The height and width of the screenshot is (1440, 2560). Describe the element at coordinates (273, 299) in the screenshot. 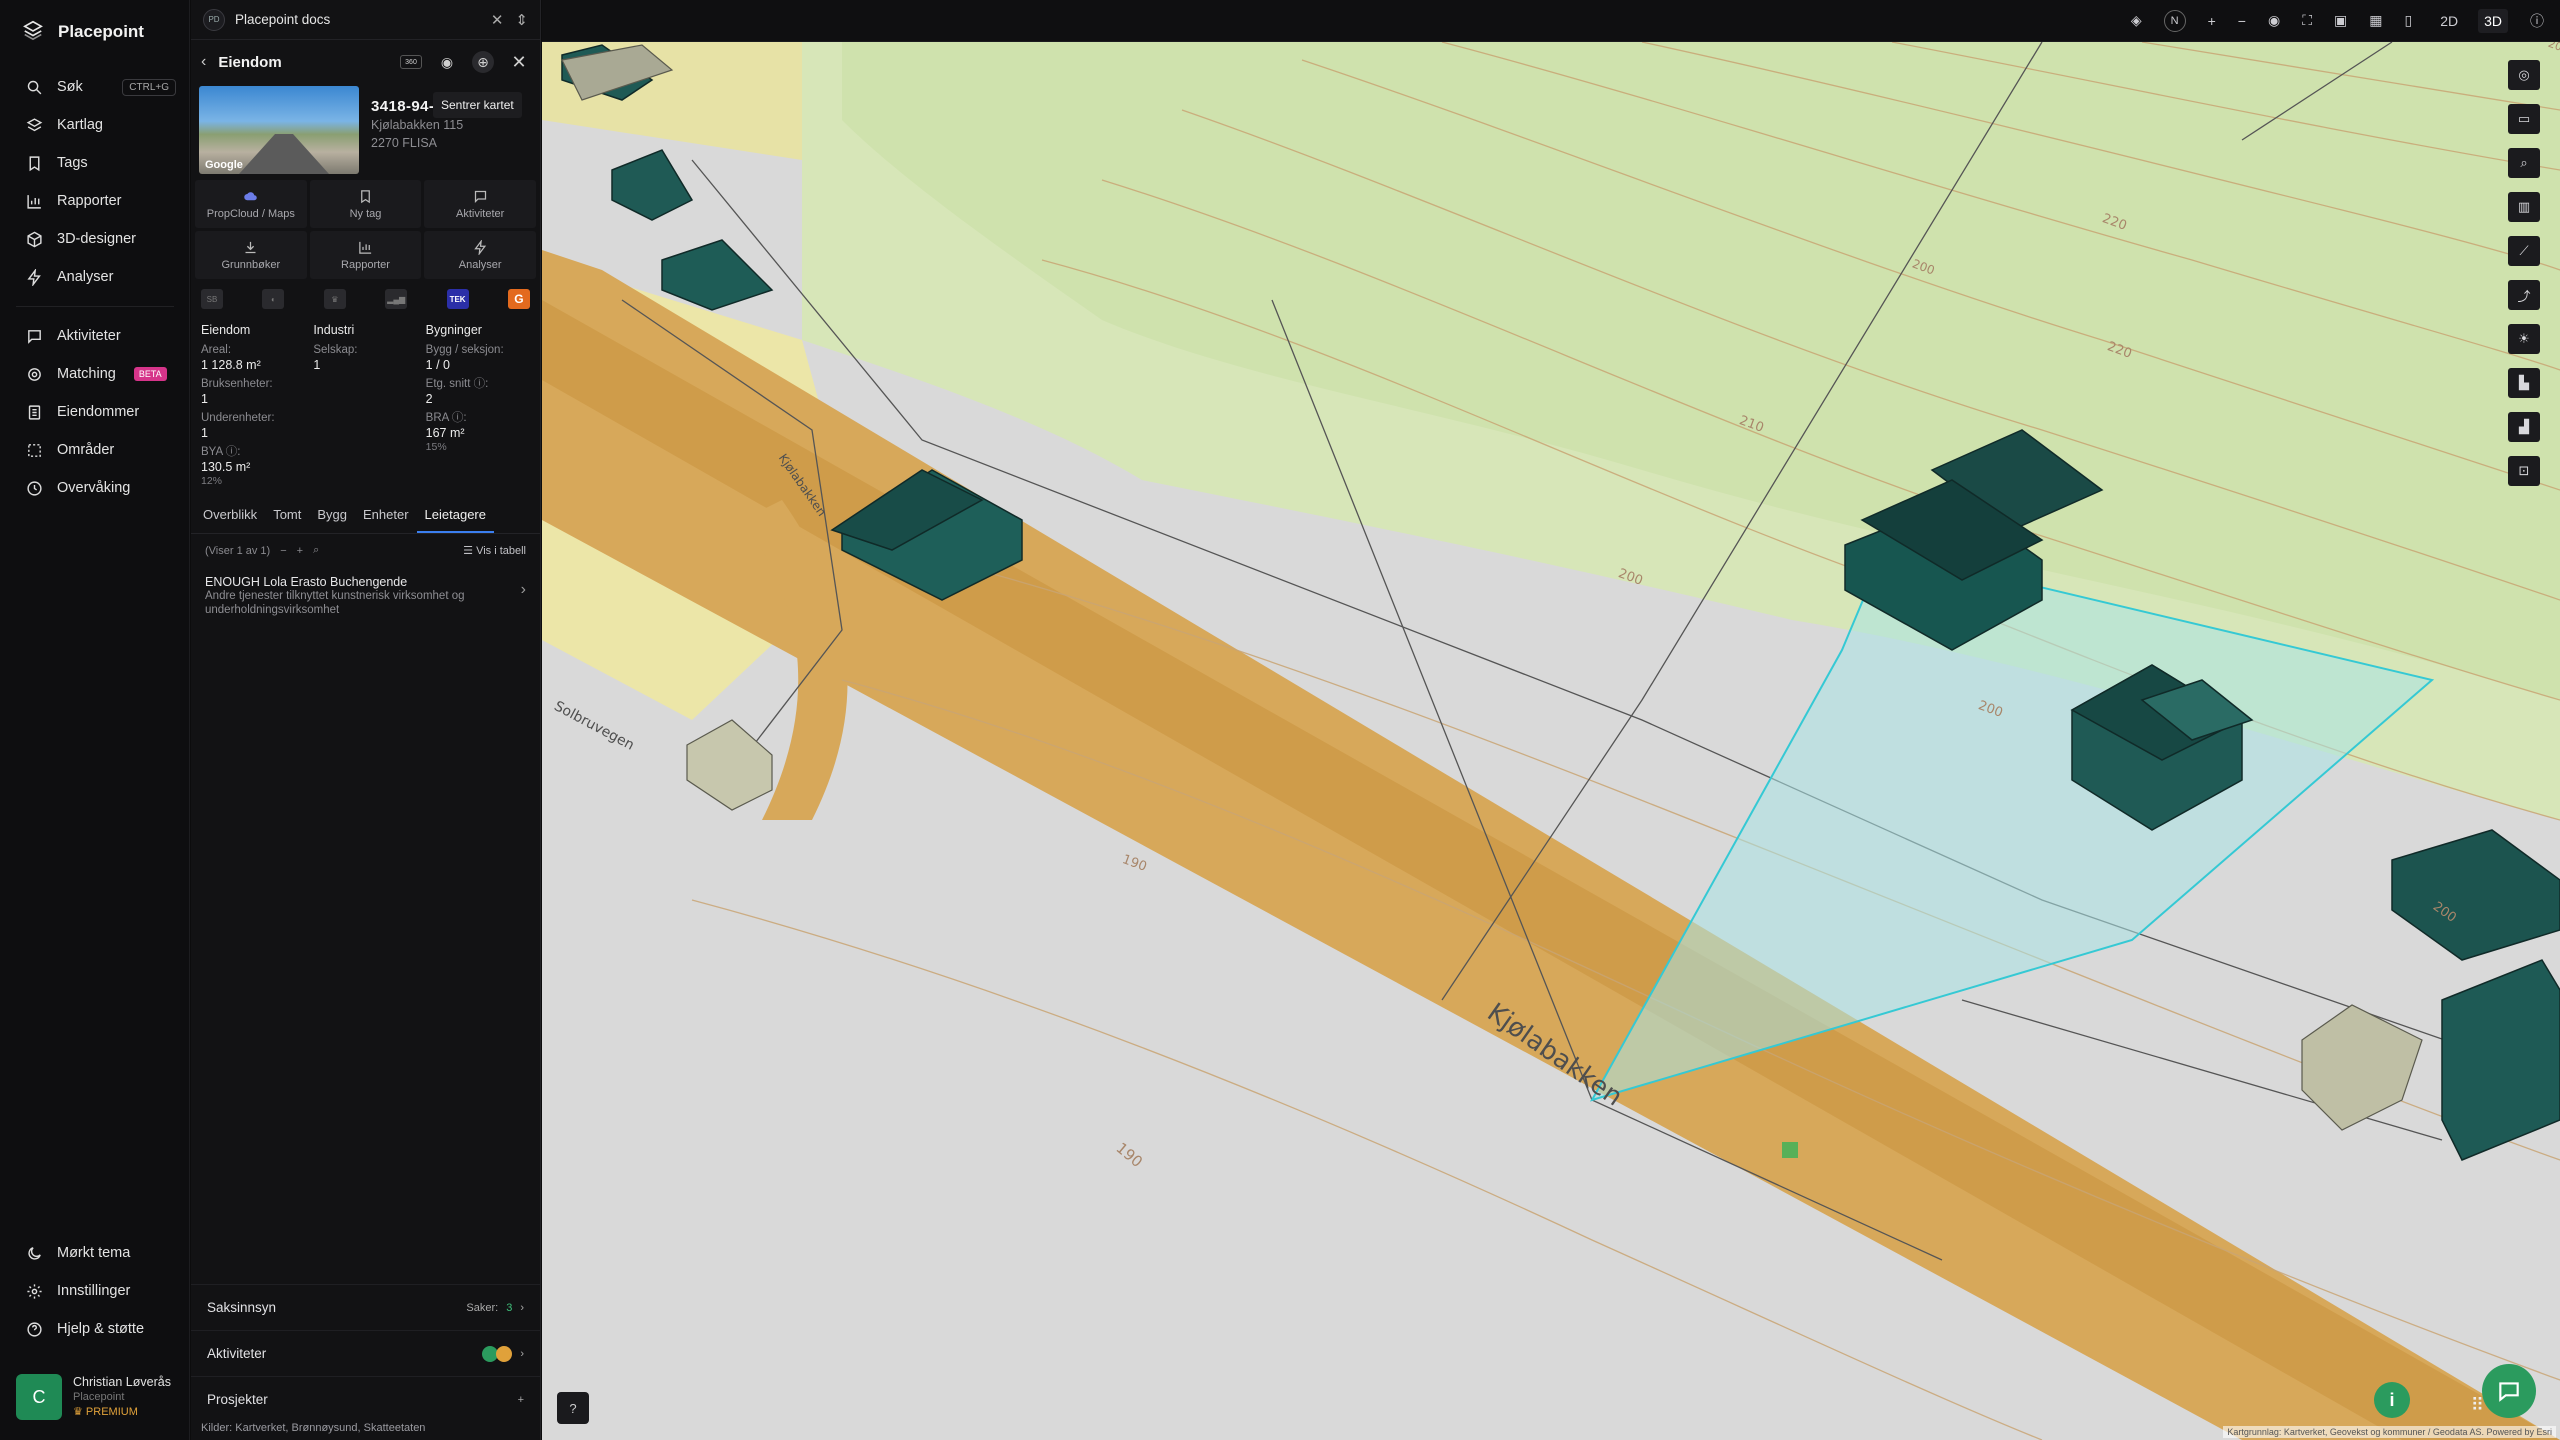

I see `source-globe-icon: ◐` at that location.